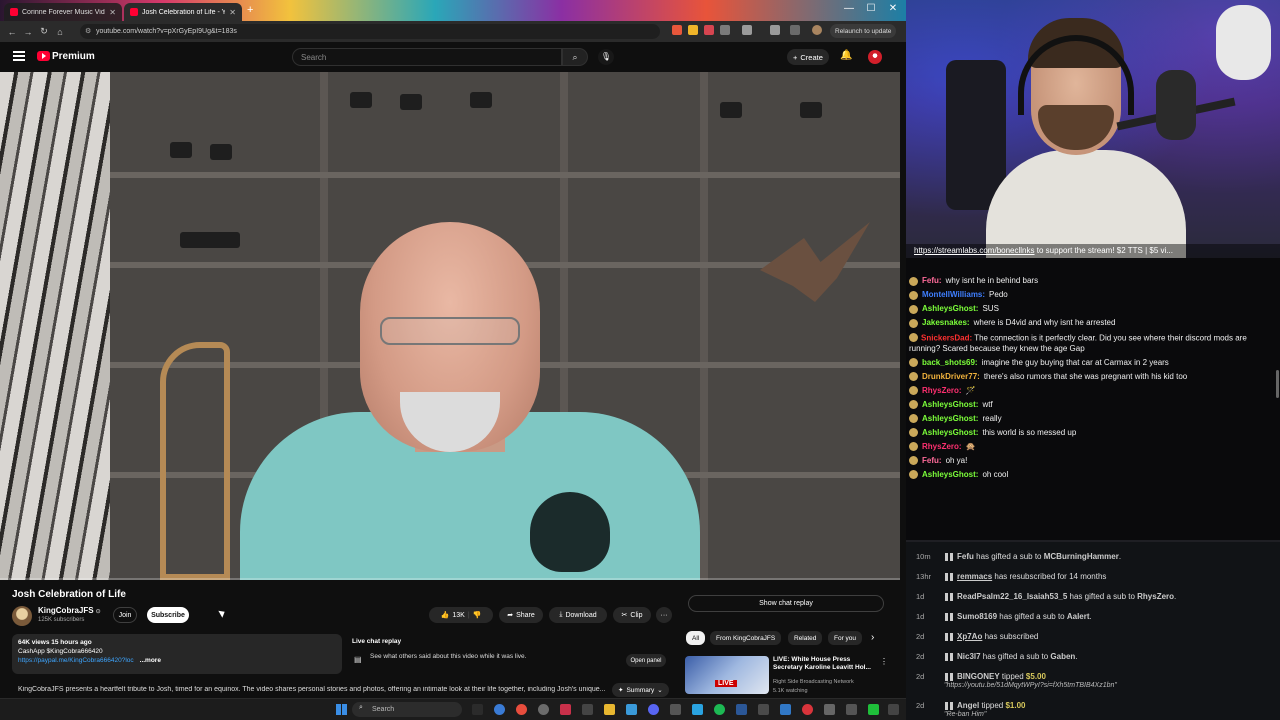 This screenshot has height=720, width=1280. I want to click on channel-name: KingCobraJFS ⊙, so click(69, 610).